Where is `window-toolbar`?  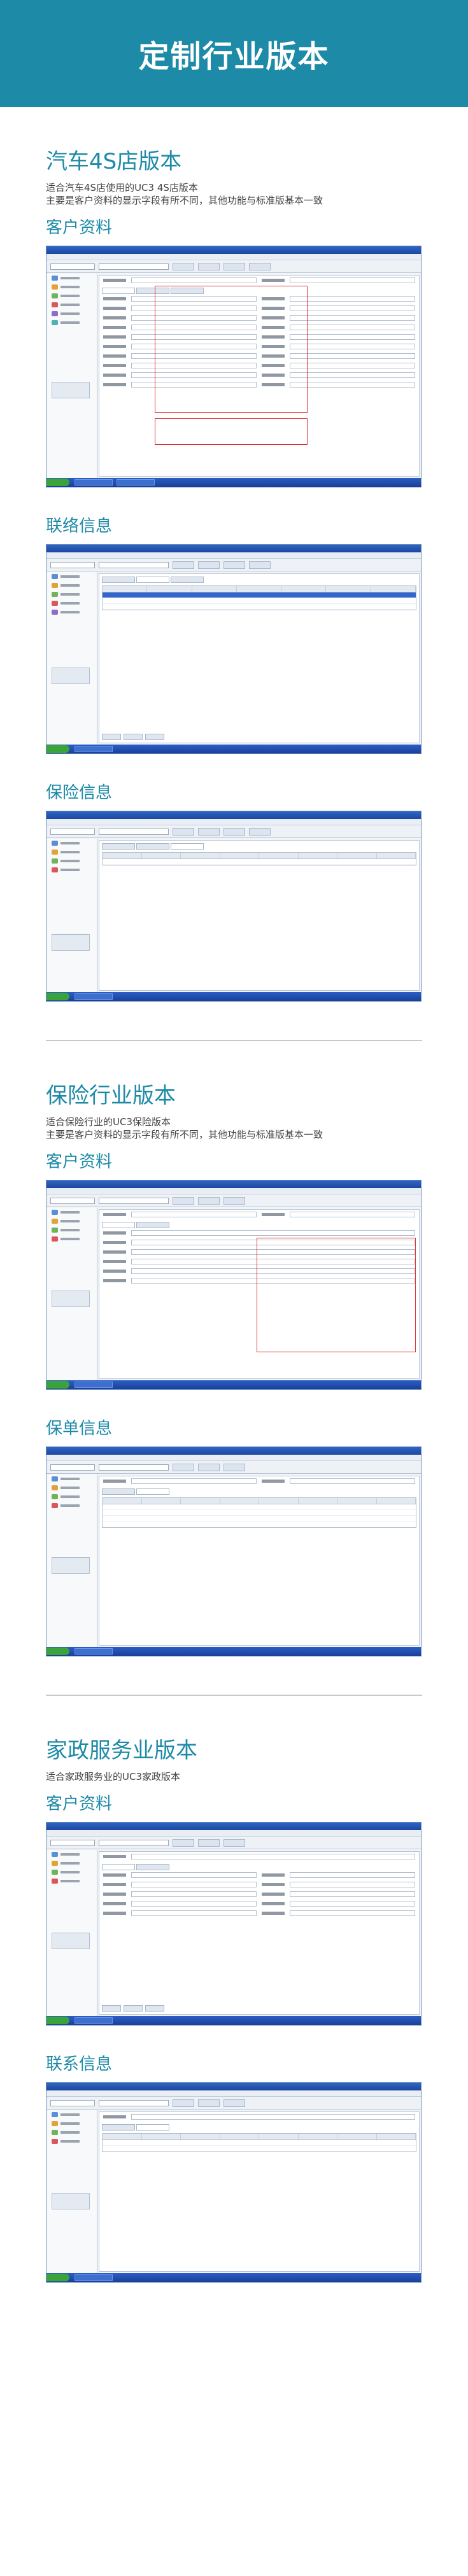 window-toolbar is located at coordinates (233, 266).